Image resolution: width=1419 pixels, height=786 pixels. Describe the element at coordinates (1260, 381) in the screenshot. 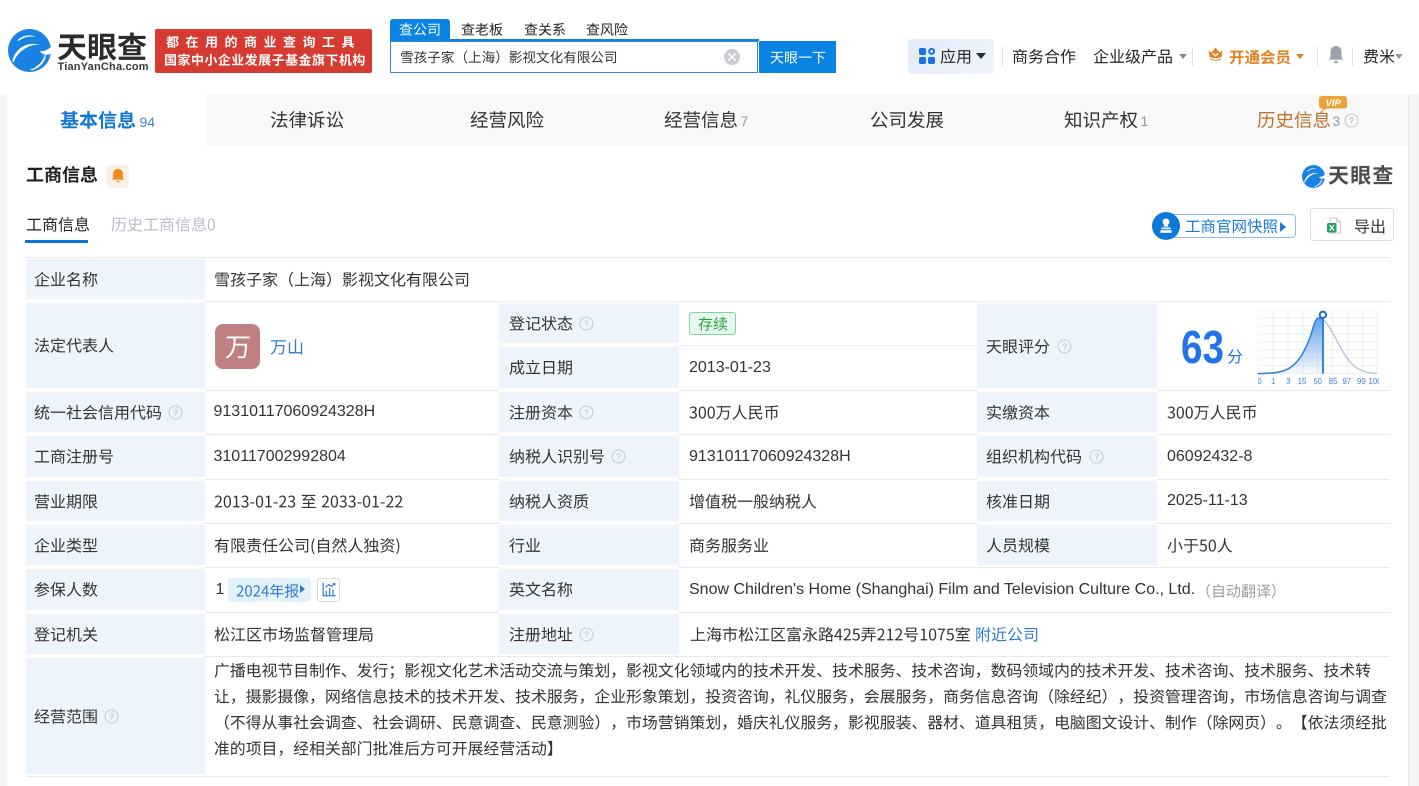

I see `svg-text: 0` at that location.